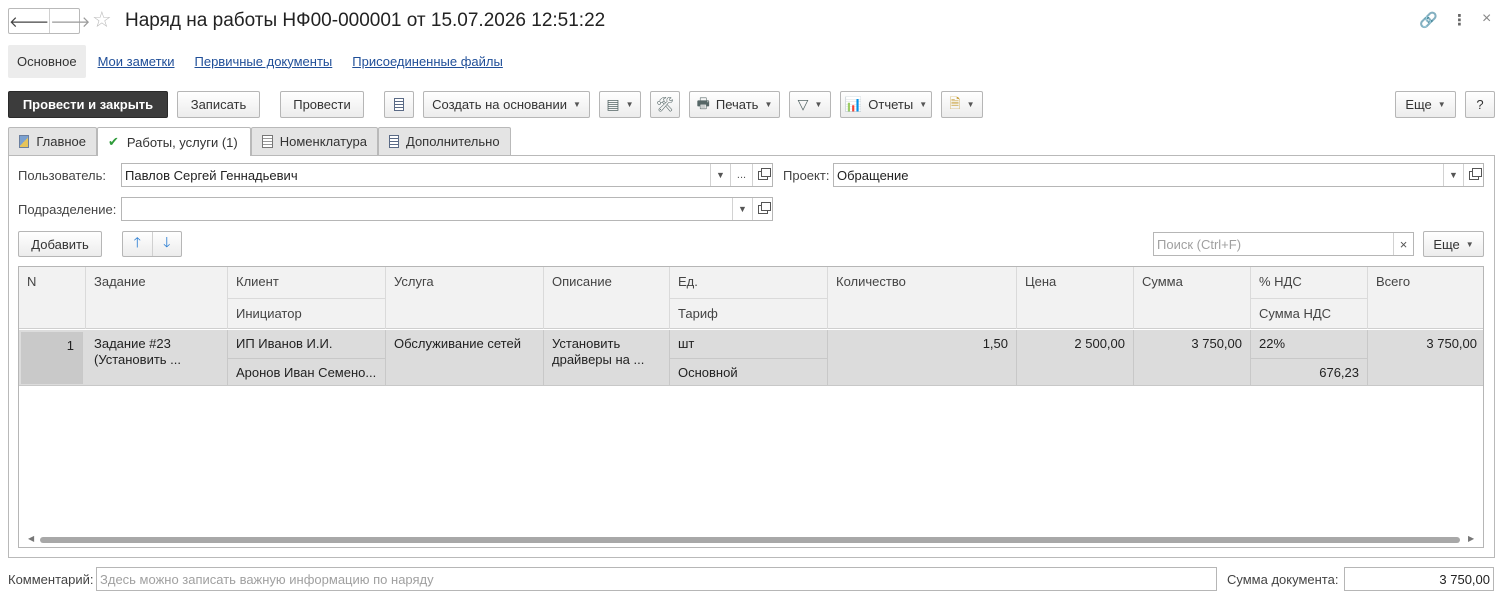 This screenshot has height=598, width=1502. Describe the element at coordinates (136, 61) in the screenshot. I see `section-notes-link: Мои заметки` at that location.